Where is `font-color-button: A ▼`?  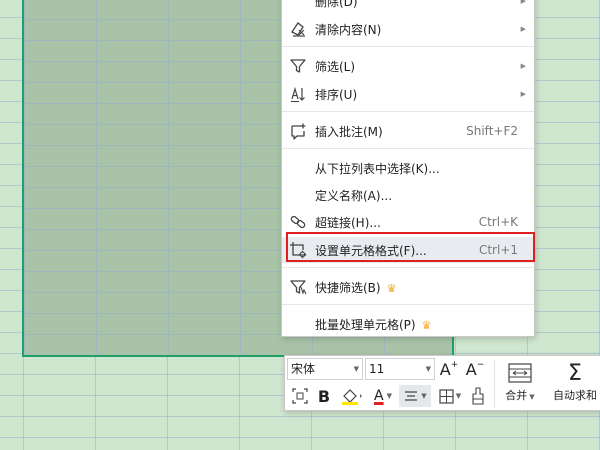 font-color-button: A ▼ is located at coordinates (383, 396).